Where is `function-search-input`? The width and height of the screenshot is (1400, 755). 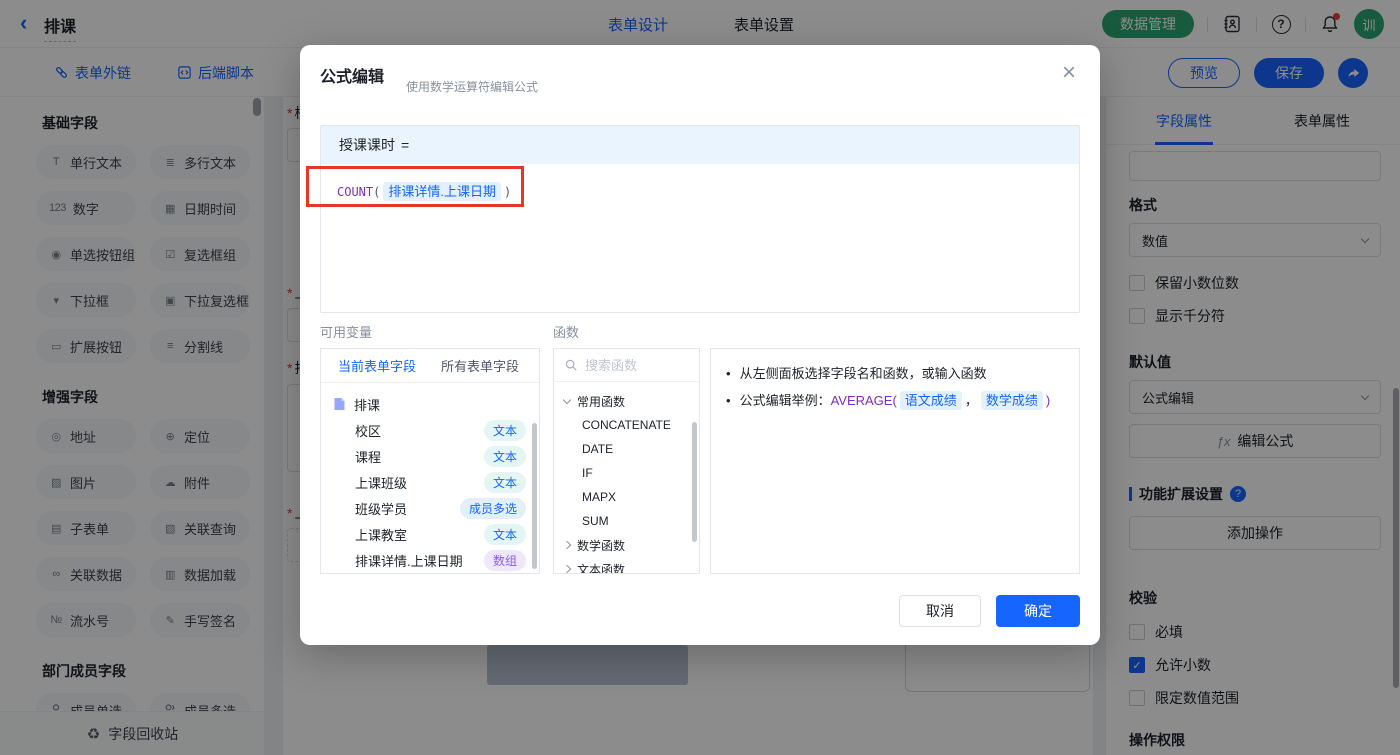 function-search-input is located at coordinates (635, 365).